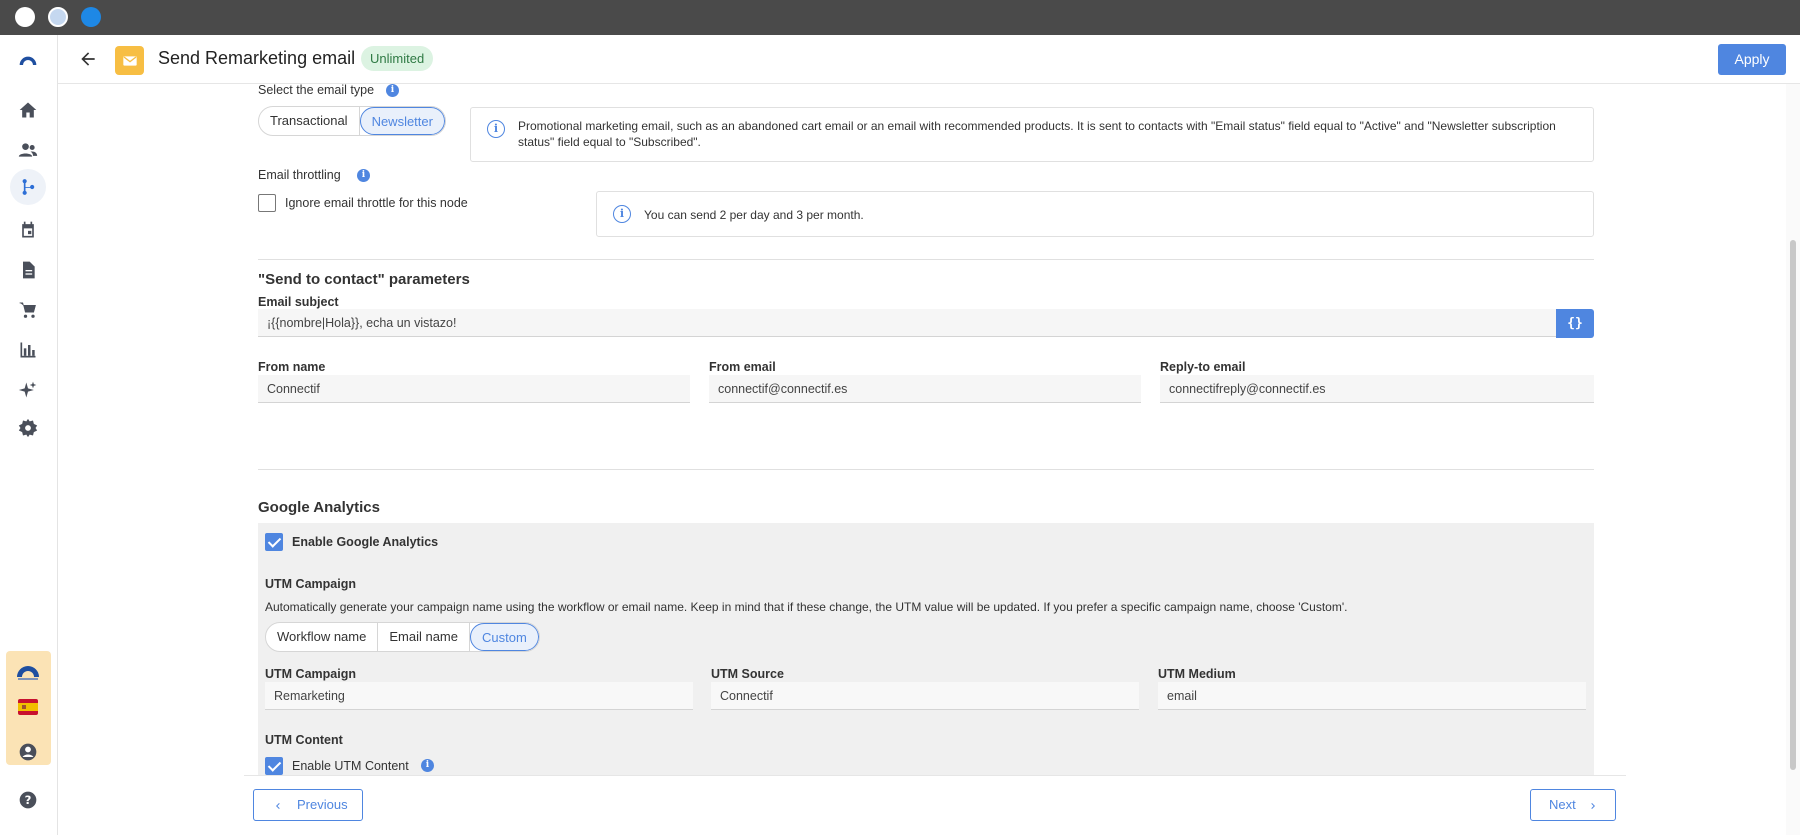 The width and height of the screenshot is (1800, 835). I want to click on previous-label: Previous, so click(322, 804).